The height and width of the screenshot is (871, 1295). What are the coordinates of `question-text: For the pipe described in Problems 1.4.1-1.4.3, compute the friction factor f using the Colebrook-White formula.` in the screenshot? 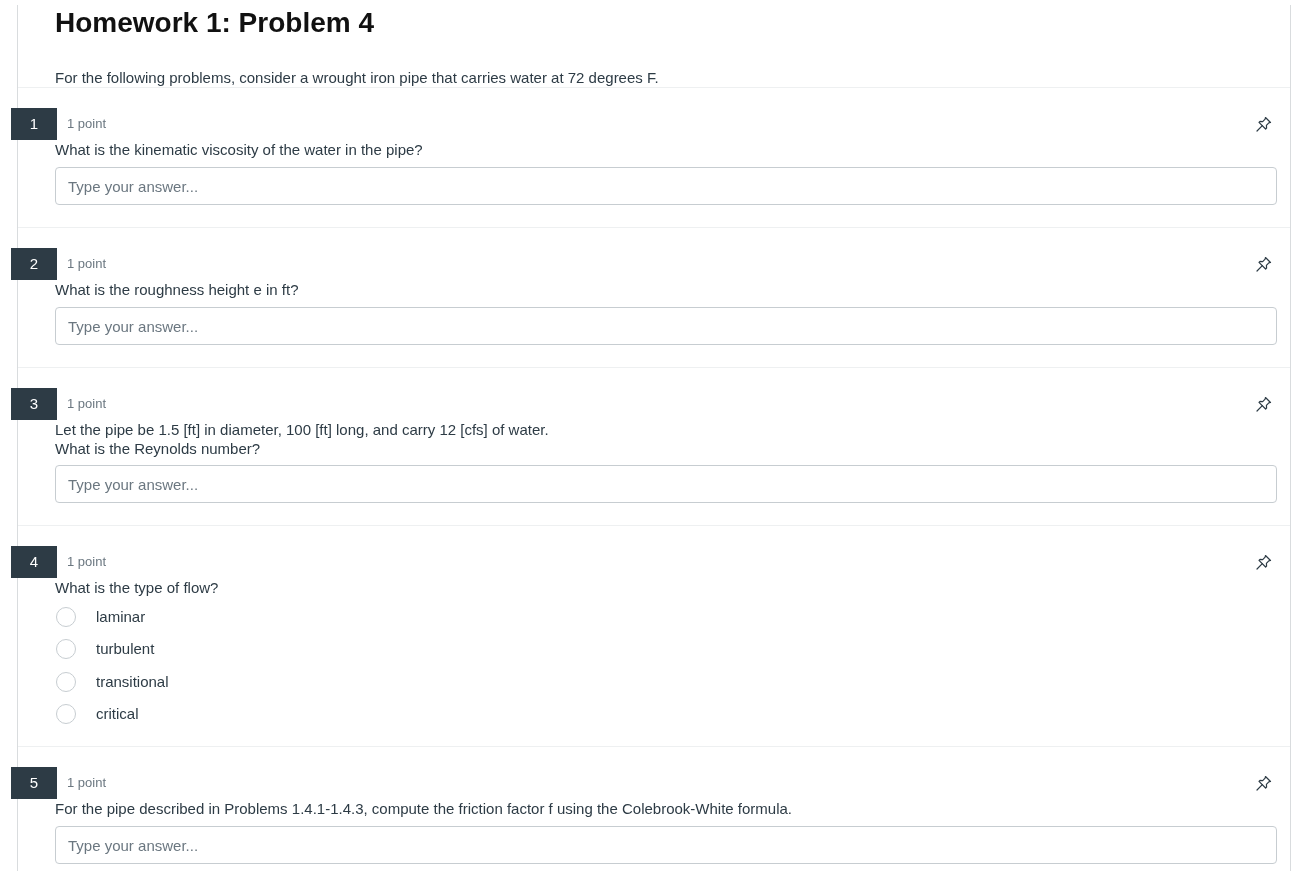 It's located at (424, 809).